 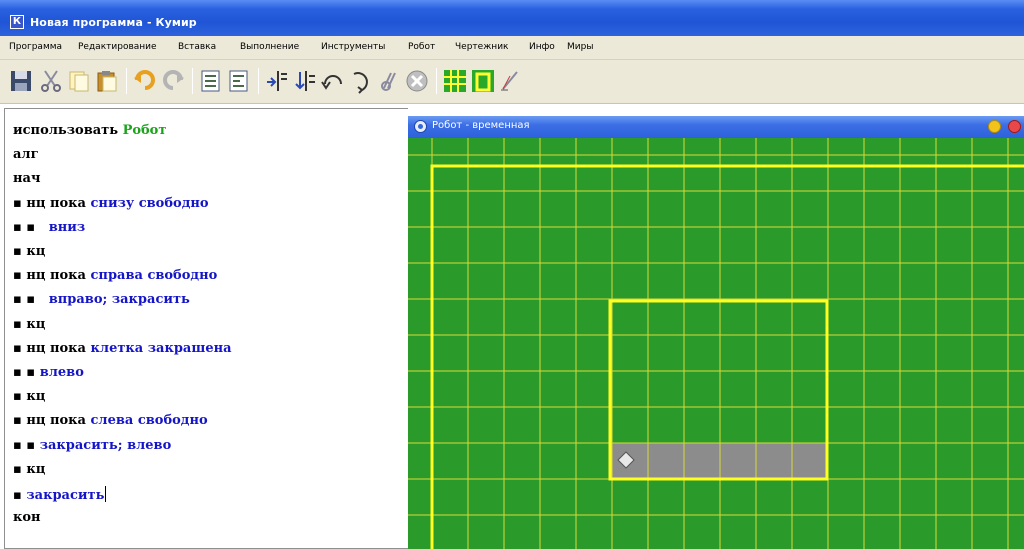 I want to click on undo-button, so click(x=145, y=81).